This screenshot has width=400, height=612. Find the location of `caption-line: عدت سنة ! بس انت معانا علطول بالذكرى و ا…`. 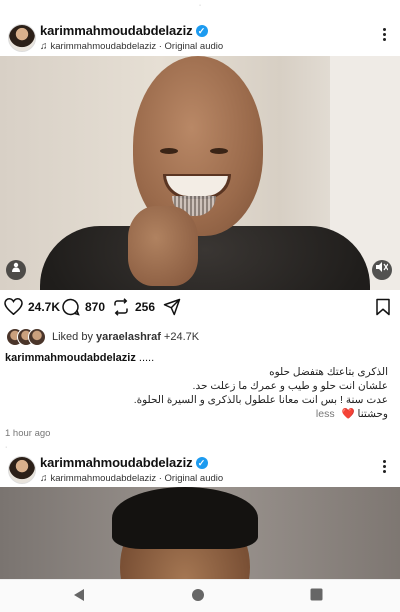

caption-line: عدت سنة ! بس انت معانا علطول بالذكرى و ا… is located at coordinates (260, 400).